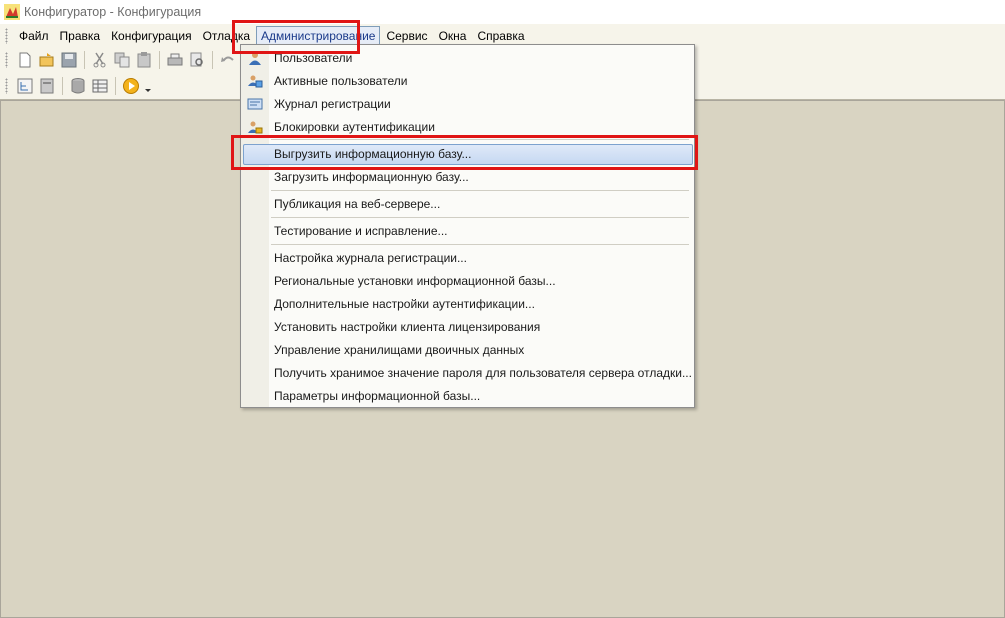 This screenshot has height=618, width=1005. What do you see at coordinates (467, 58) in the screenshot?
I see `menu-item-users: Пользователи` at bounding box center [467, 58].